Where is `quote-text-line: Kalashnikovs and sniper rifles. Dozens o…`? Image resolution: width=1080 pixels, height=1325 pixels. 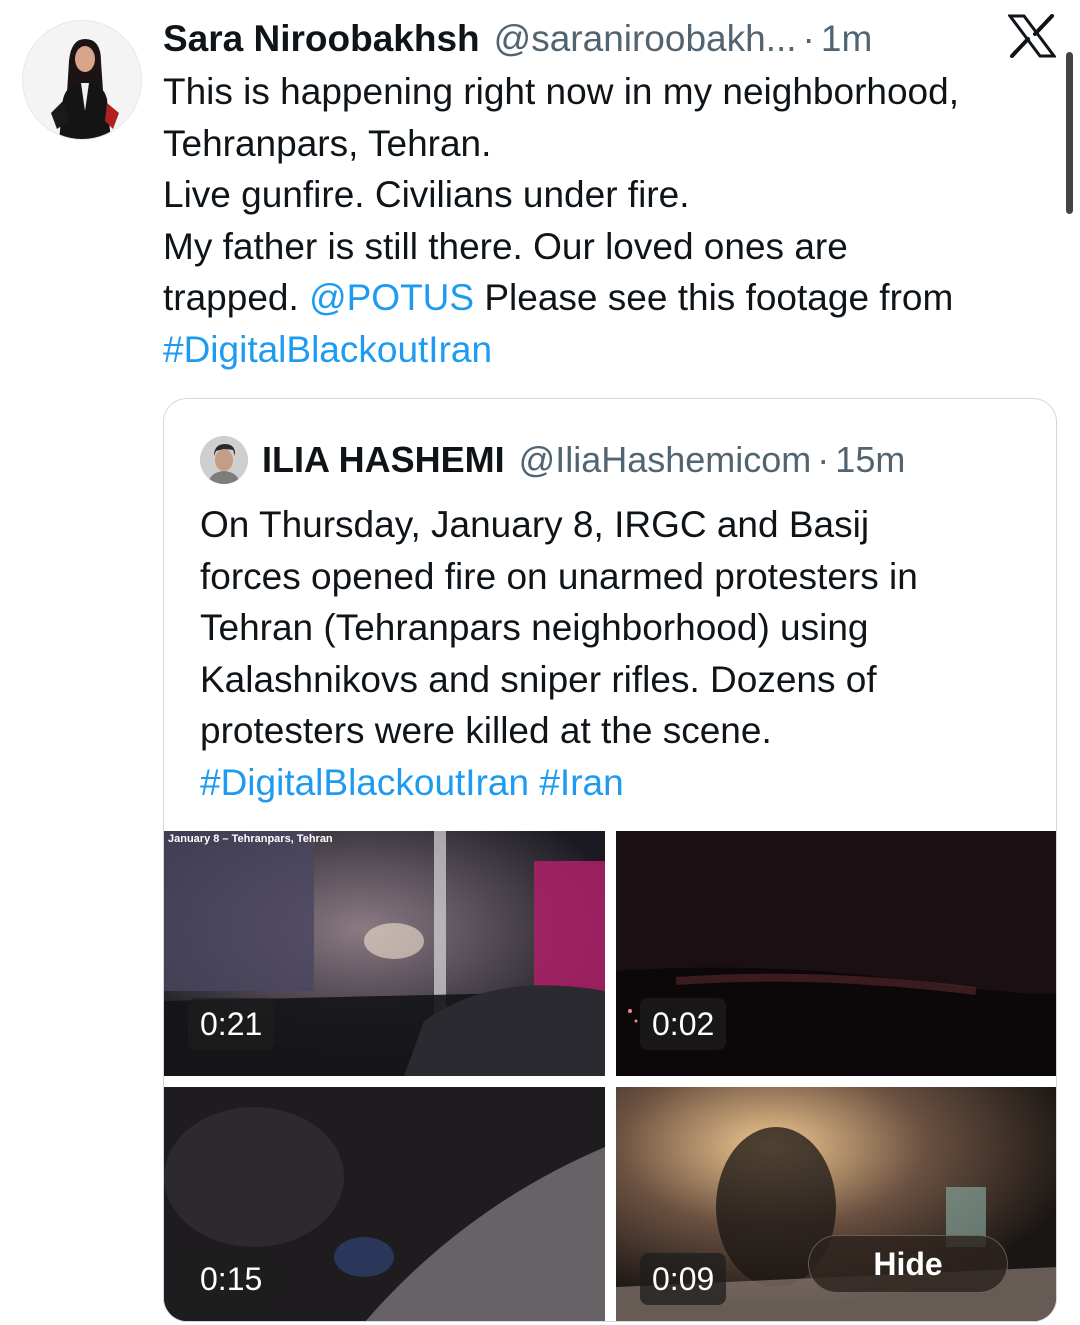 quote-text-line: Kalashnikovs and sniper rifles. Dozens o… is located at coordinates (538, 679).